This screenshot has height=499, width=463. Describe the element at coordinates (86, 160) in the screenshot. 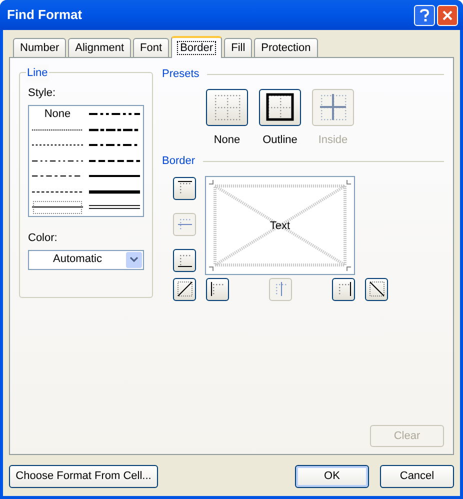

I see `line-style-list: None` at that location.